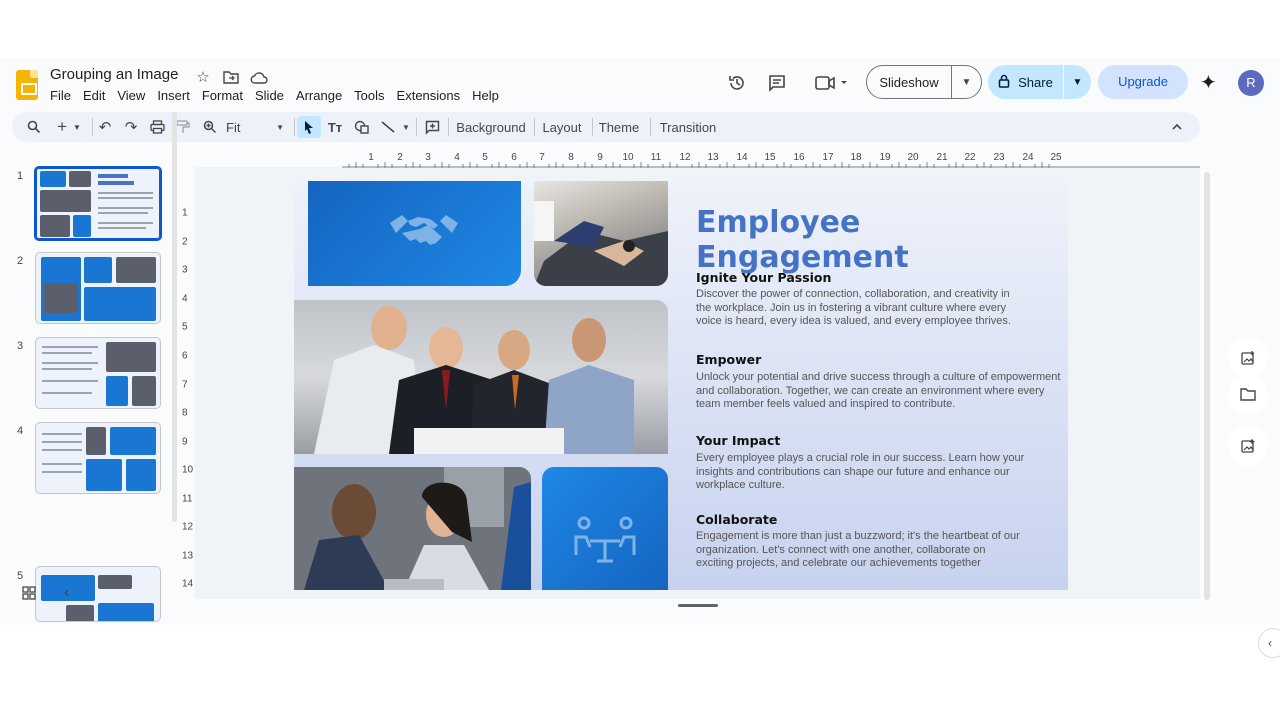 The height and width of the screenshot is (720, 1280). What do you see at coordinates (424, 230) in the screenshot?
I see `handshake-icon` at bounding box center [424, 230].